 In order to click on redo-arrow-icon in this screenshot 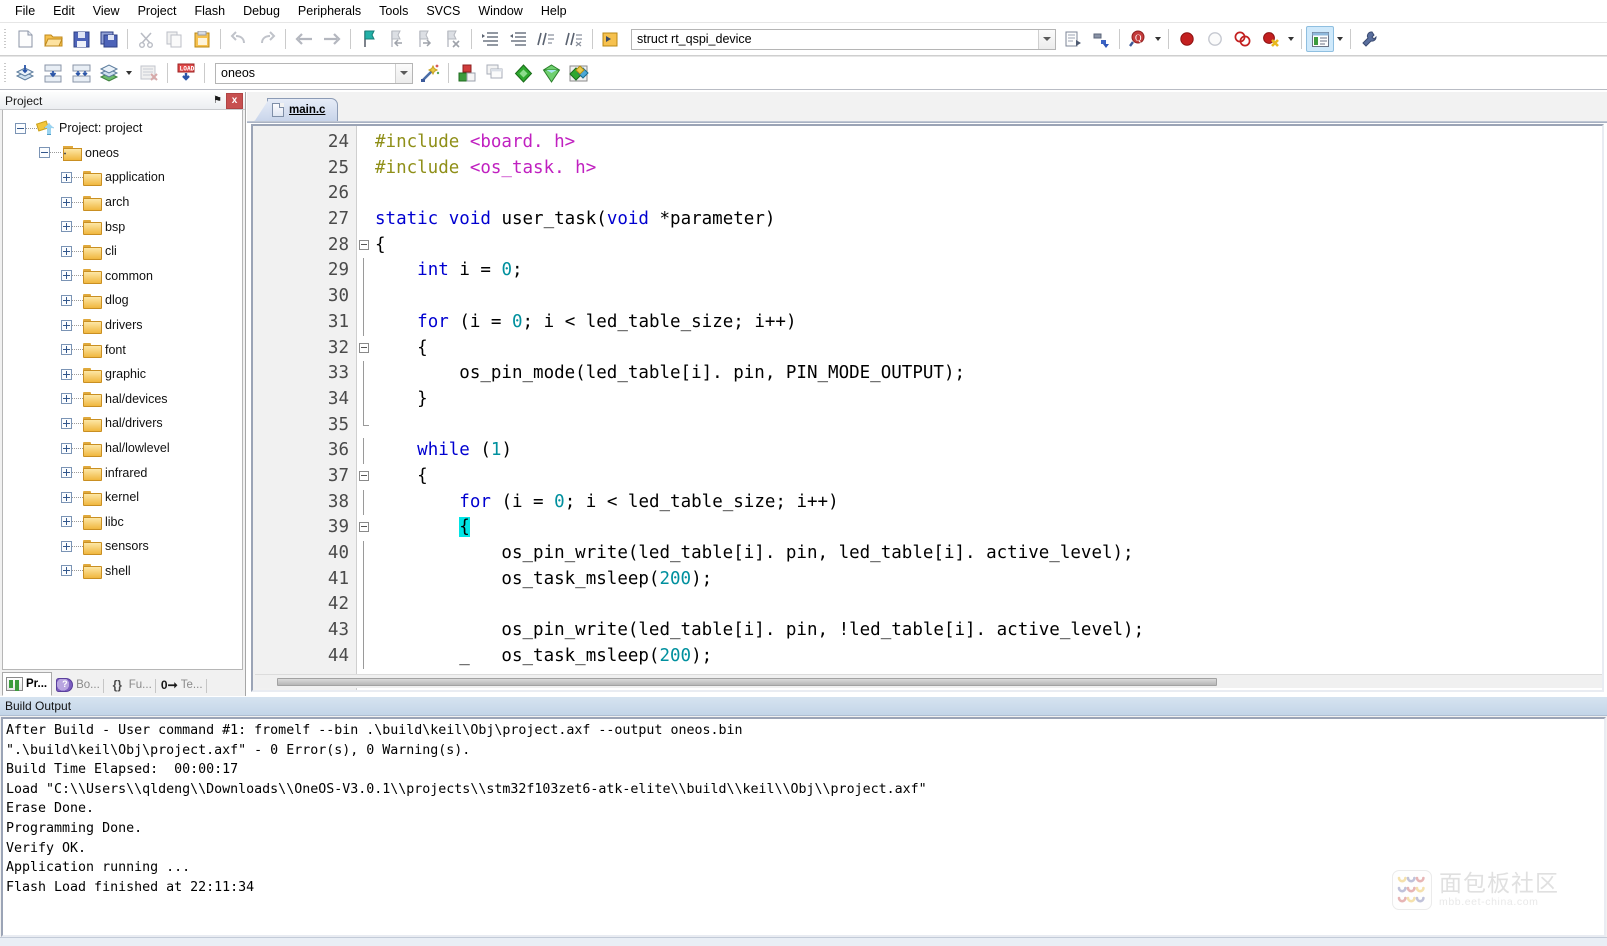, I will do `click(267, 39)`.